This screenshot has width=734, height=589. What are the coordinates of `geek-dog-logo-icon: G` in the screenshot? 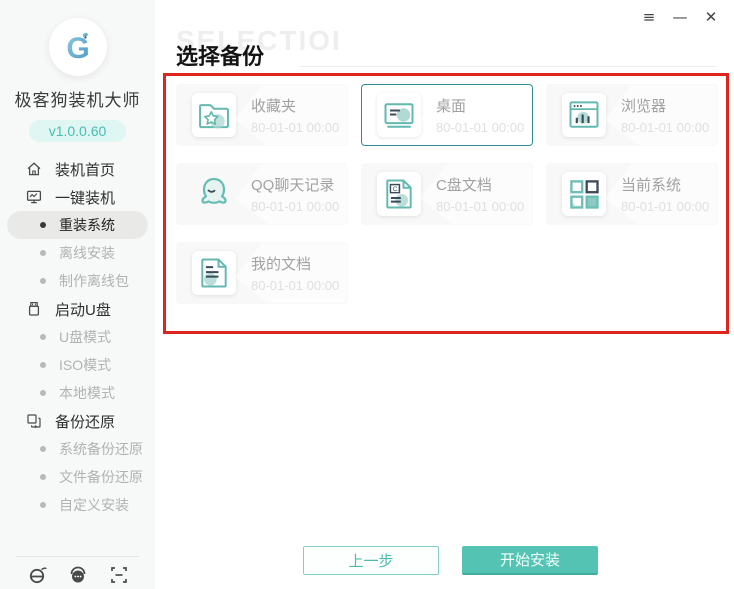 It's located at (77, 48).